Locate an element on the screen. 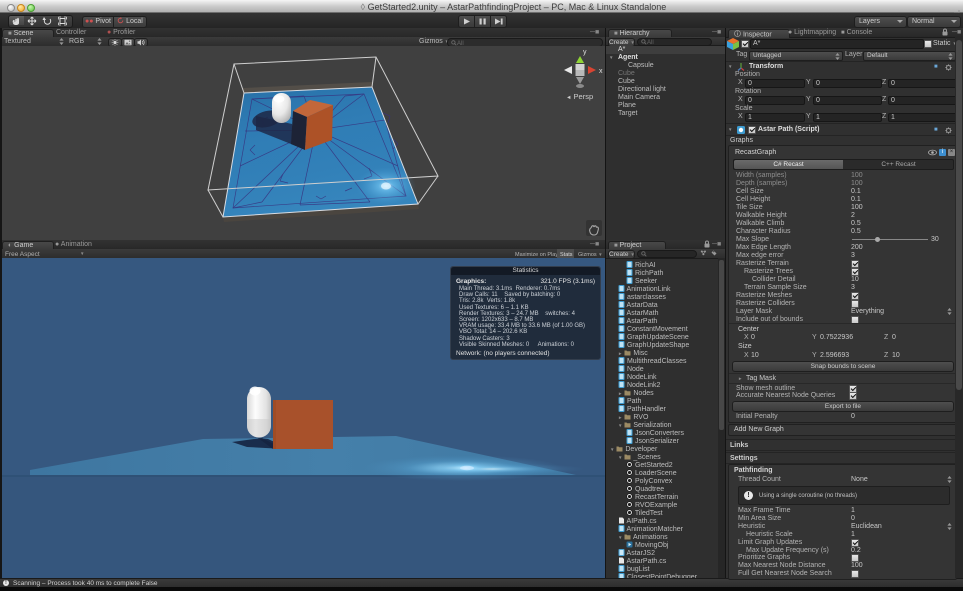 The width and height of the screenshot is (963, 591). svg-text: x is located at coordinates (601, 71).